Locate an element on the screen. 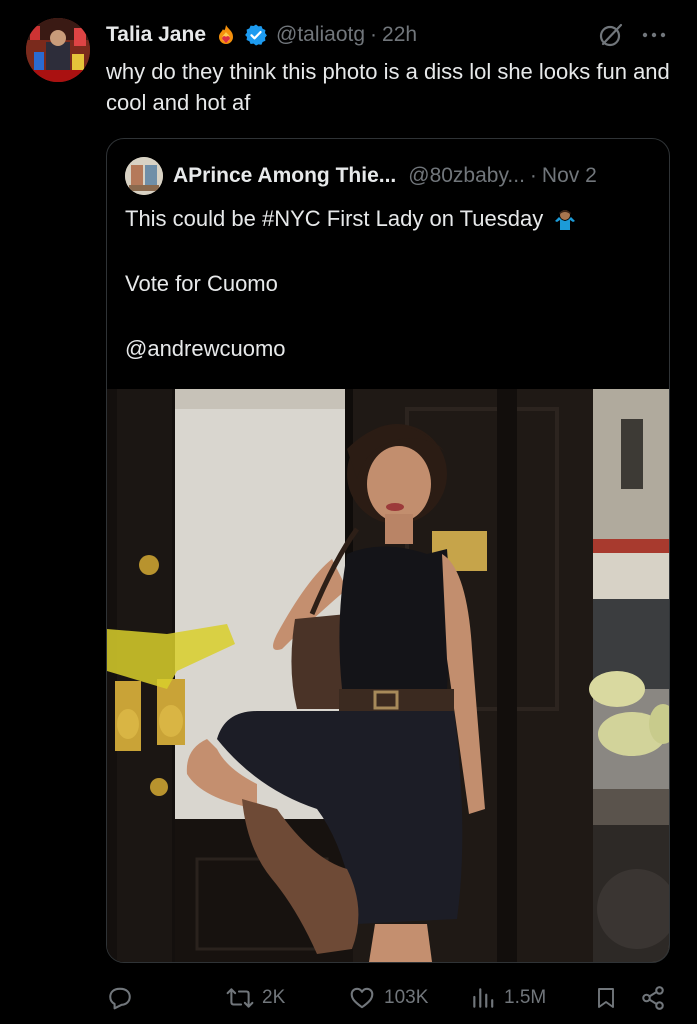 This screenshot has width=697, height=1024. share-button is located at coordinates (653, 998).